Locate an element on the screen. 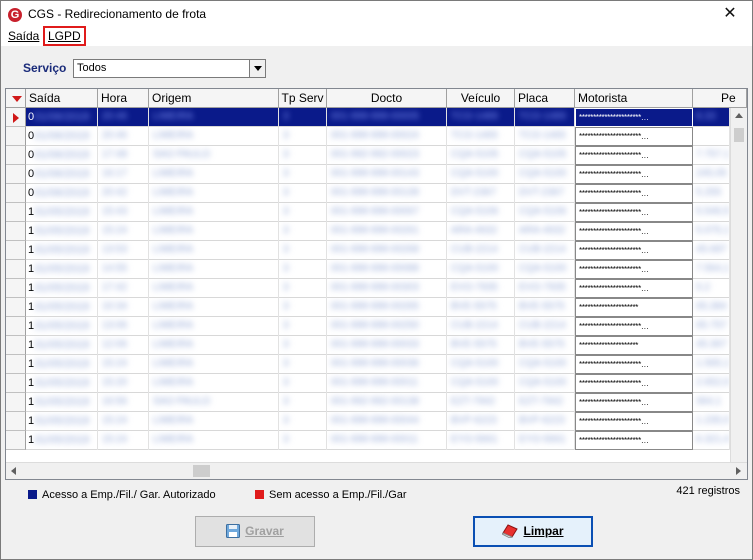 The height and width of the screenshot is (560, 753). scroll-up-icon is located at coordinates (739, 115).